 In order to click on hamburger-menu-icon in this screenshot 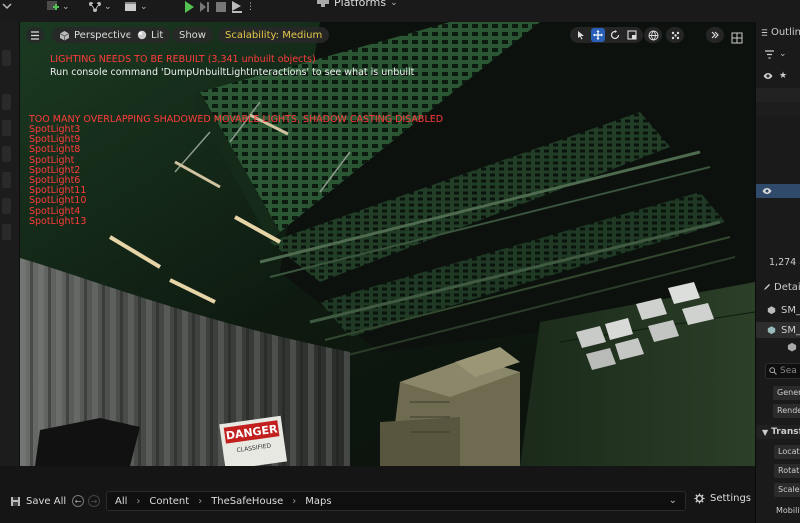, I will do `click(35, 35)`.